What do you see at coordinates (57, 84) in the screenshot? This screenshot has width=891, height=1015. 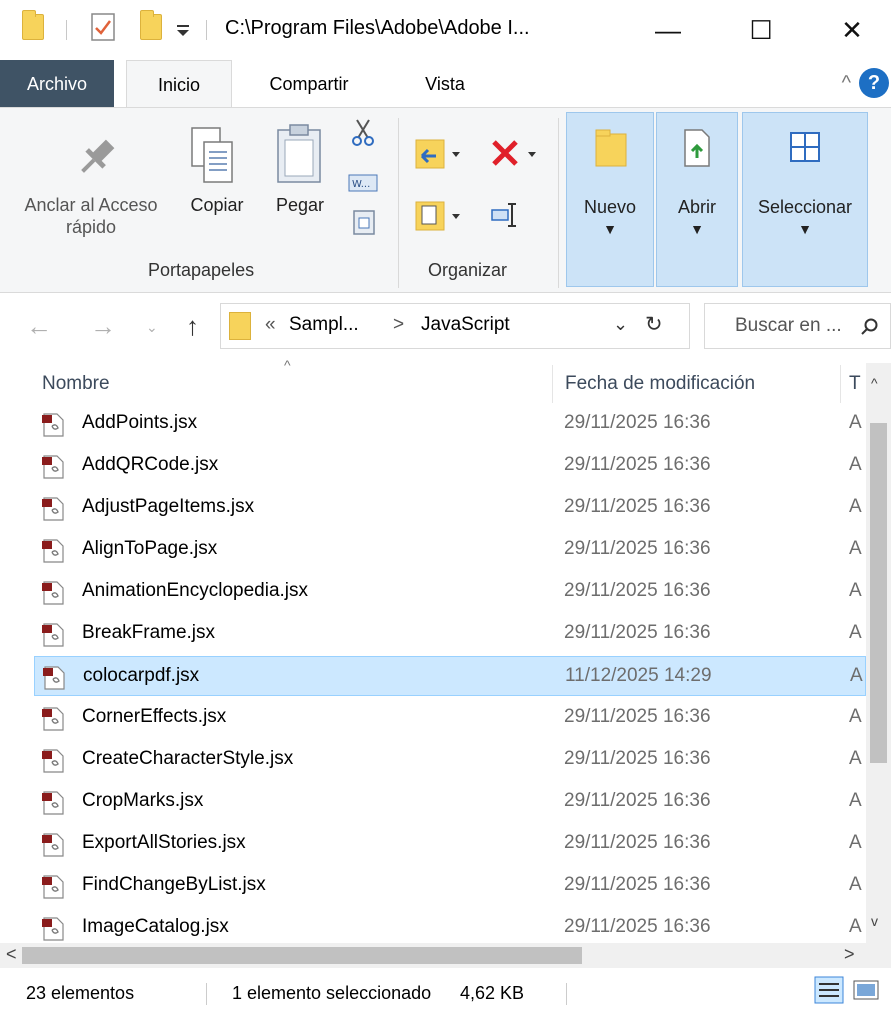 I see `tab-archivo: Archivo` at bounding box center [57, 84].